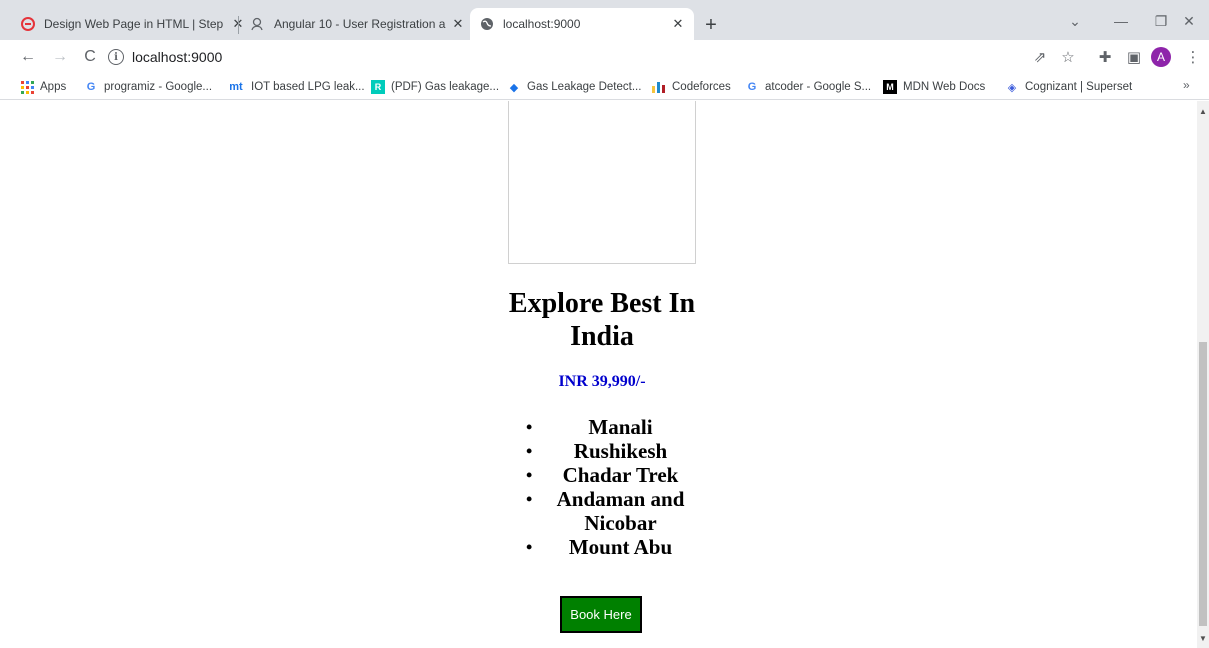 The height and width of the screenshot is (648, 1209). I want to click on mt-icon: mt, so click(236, 87).